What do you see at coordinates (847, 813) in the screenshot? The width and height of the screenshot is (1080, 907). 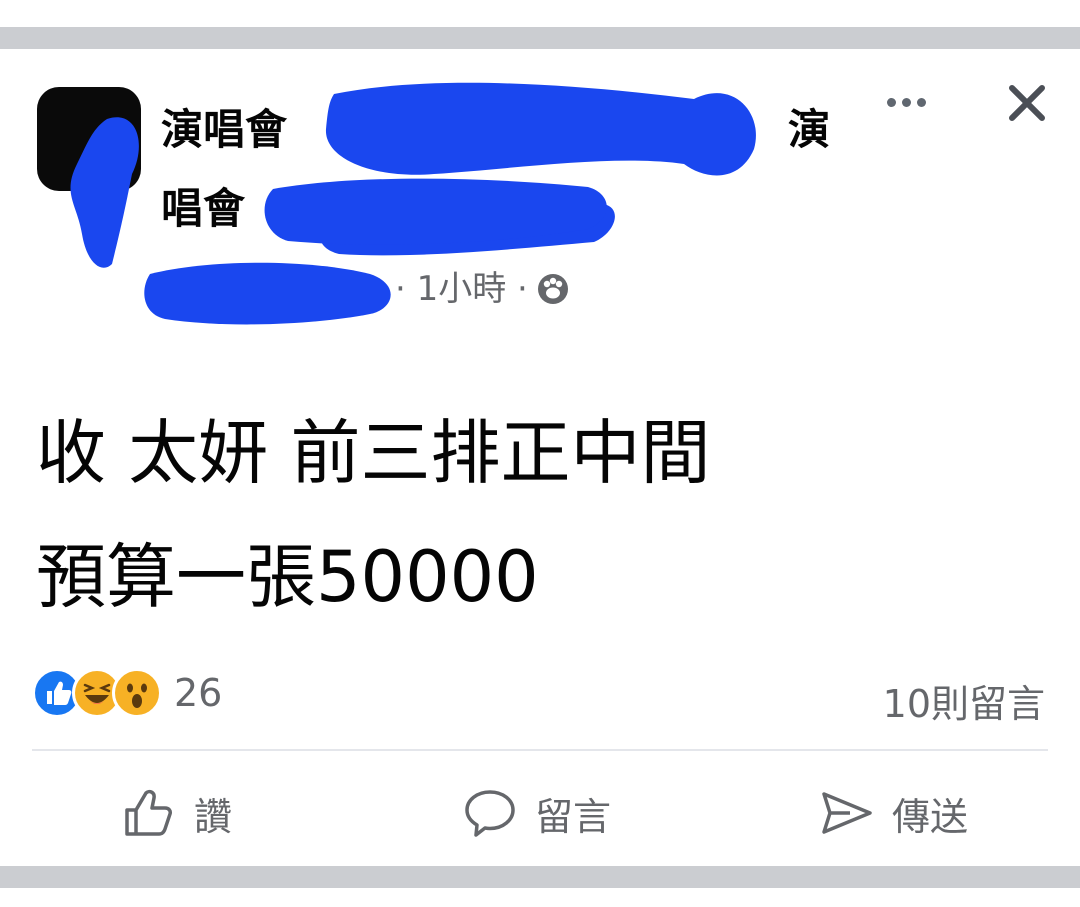 I see `send-icon` at bounding box center [847, 813].